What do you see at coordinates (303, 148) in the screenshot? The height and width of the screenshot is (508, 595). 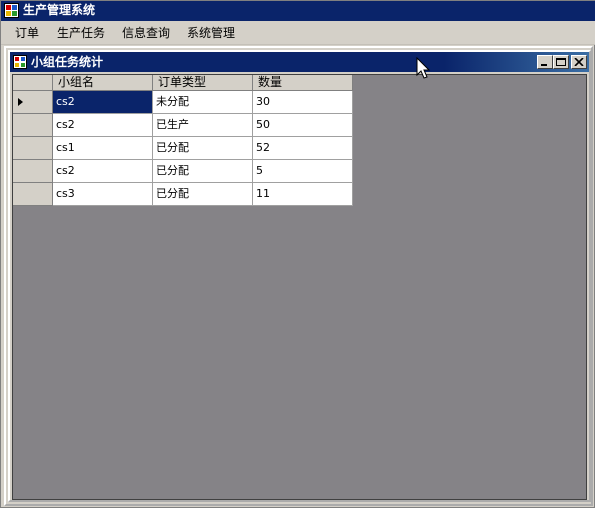 I see `cell-quantity: 52` at bounding box center [303, 148].